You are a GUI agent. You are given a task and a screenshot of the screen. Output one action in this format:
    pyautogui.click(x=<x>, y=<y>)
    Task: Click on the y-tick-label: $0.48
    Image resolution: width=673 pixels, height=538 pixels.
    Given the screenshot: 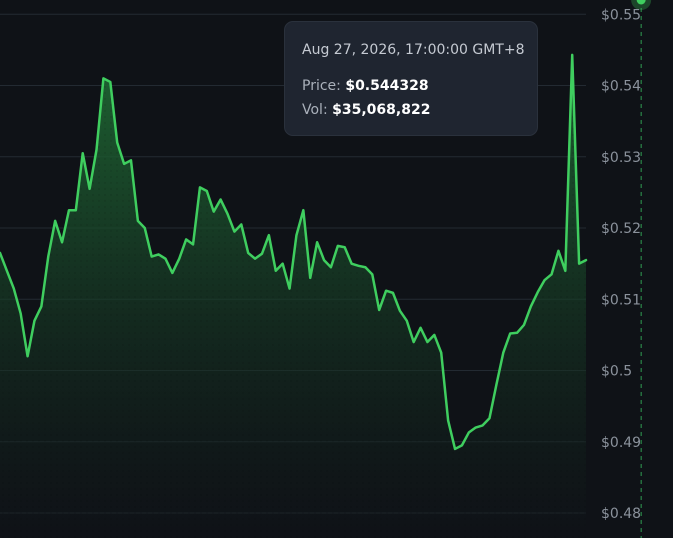 What is the action you would take?
    pyautogui.click(x=621, y=514)
    